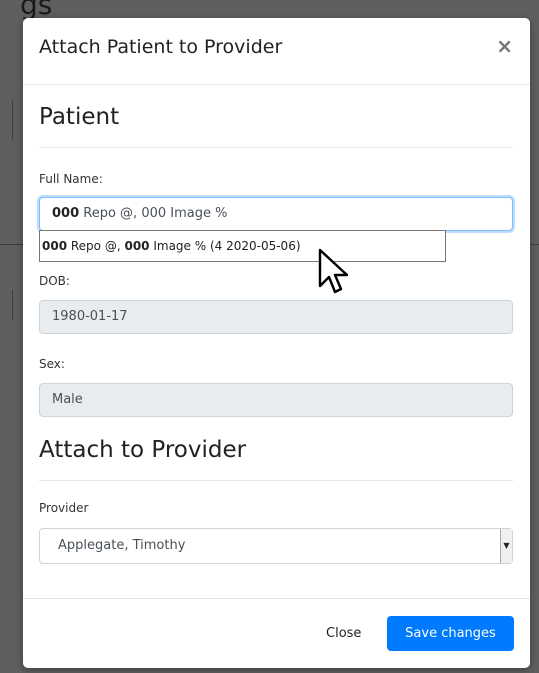 This screenshot has height=673, width=539. Describe the element at coordinates (96, 246) in the screenshot. I see `suggestion-part2: Repo @,` at that location.